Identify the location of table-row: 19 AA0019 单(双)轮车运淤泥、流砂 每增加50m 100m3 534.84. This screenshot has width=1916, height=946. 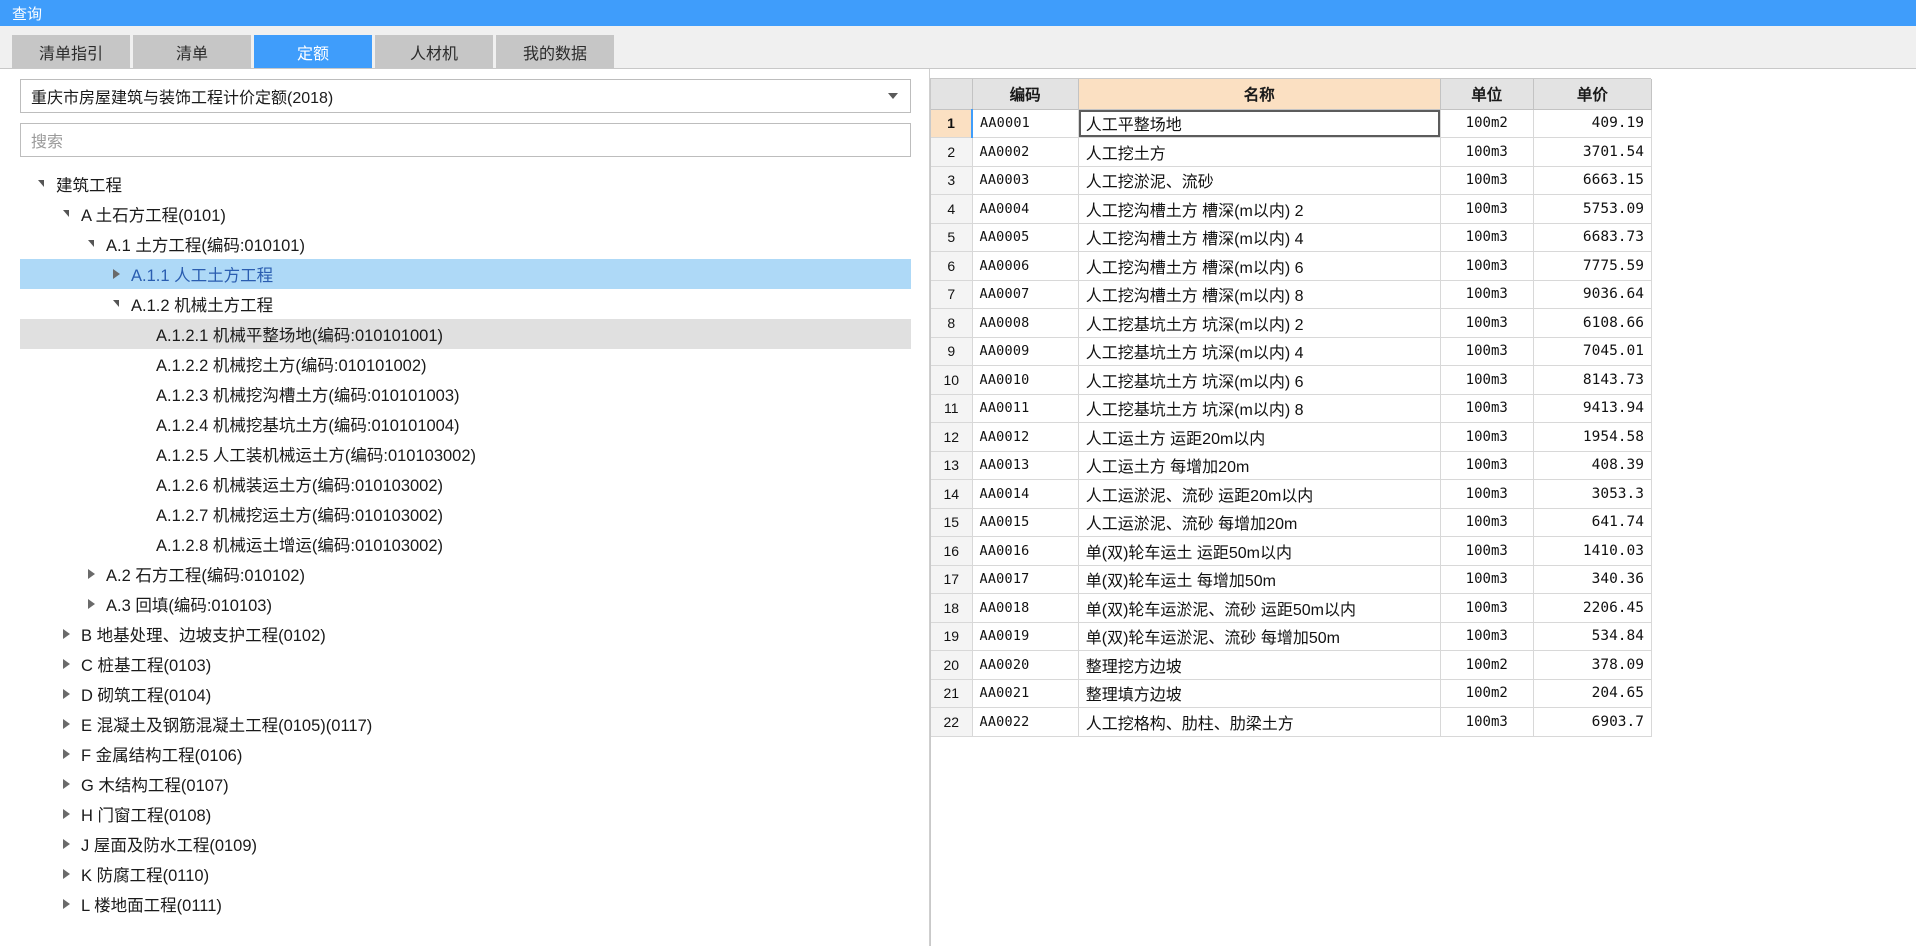
(1292, 636).